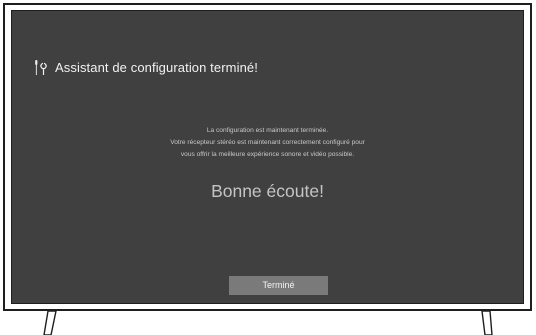 This screenshot has width=536, height=335. I want to click on tv-leg-right, so click(487, 323).